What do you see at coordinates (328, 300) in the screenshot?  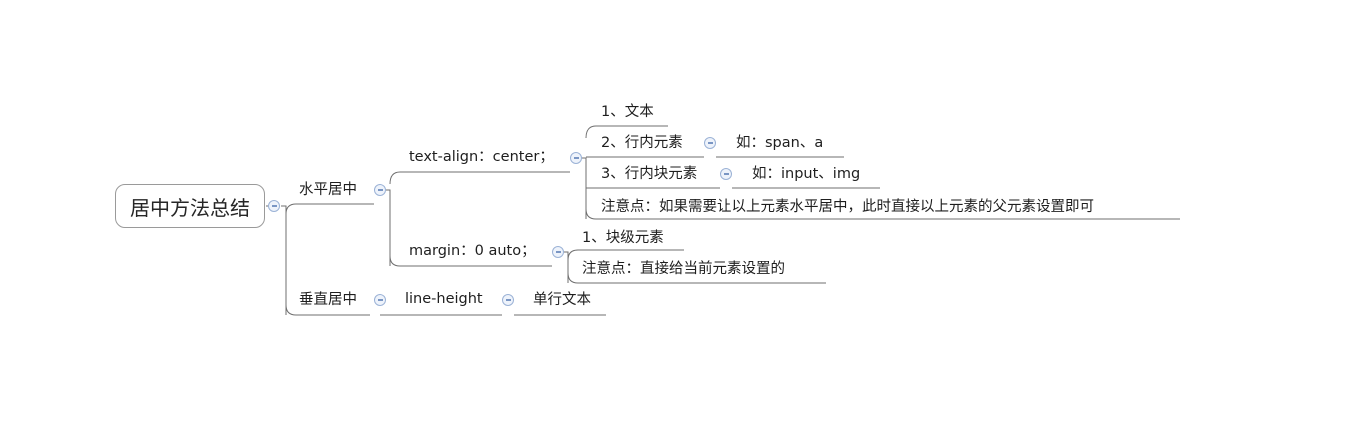 I see `topic-vertical-centering: 垂直居中` at bounding box center [328, 300].